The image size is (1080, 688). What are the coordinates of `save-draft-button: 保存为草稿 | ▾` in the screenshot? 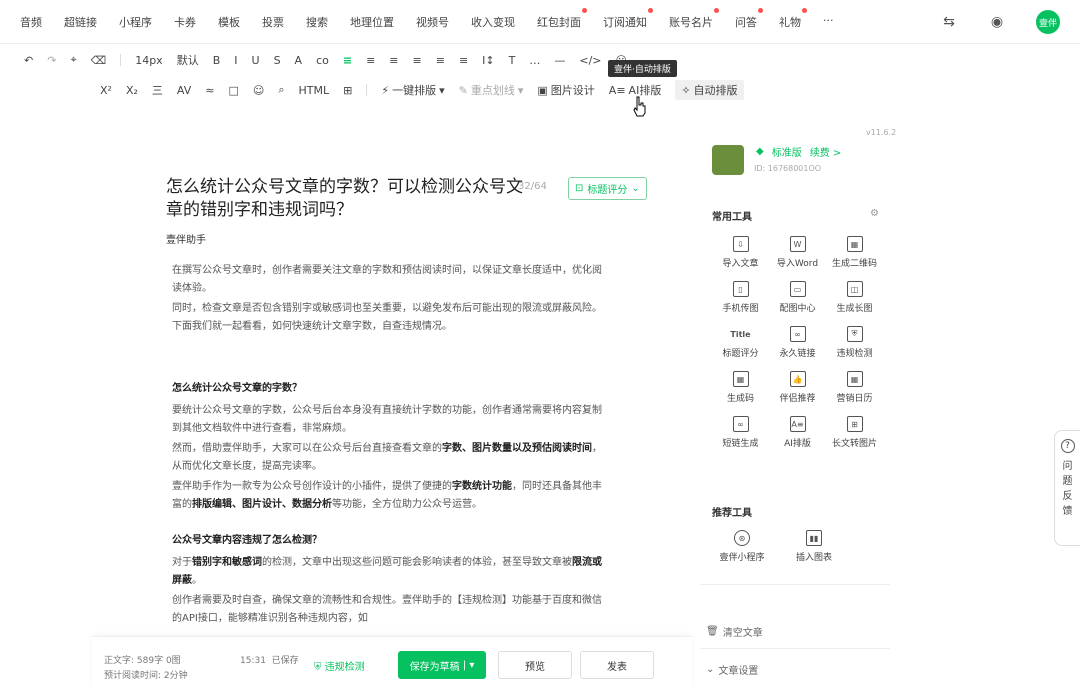 It's located at (442, 665).